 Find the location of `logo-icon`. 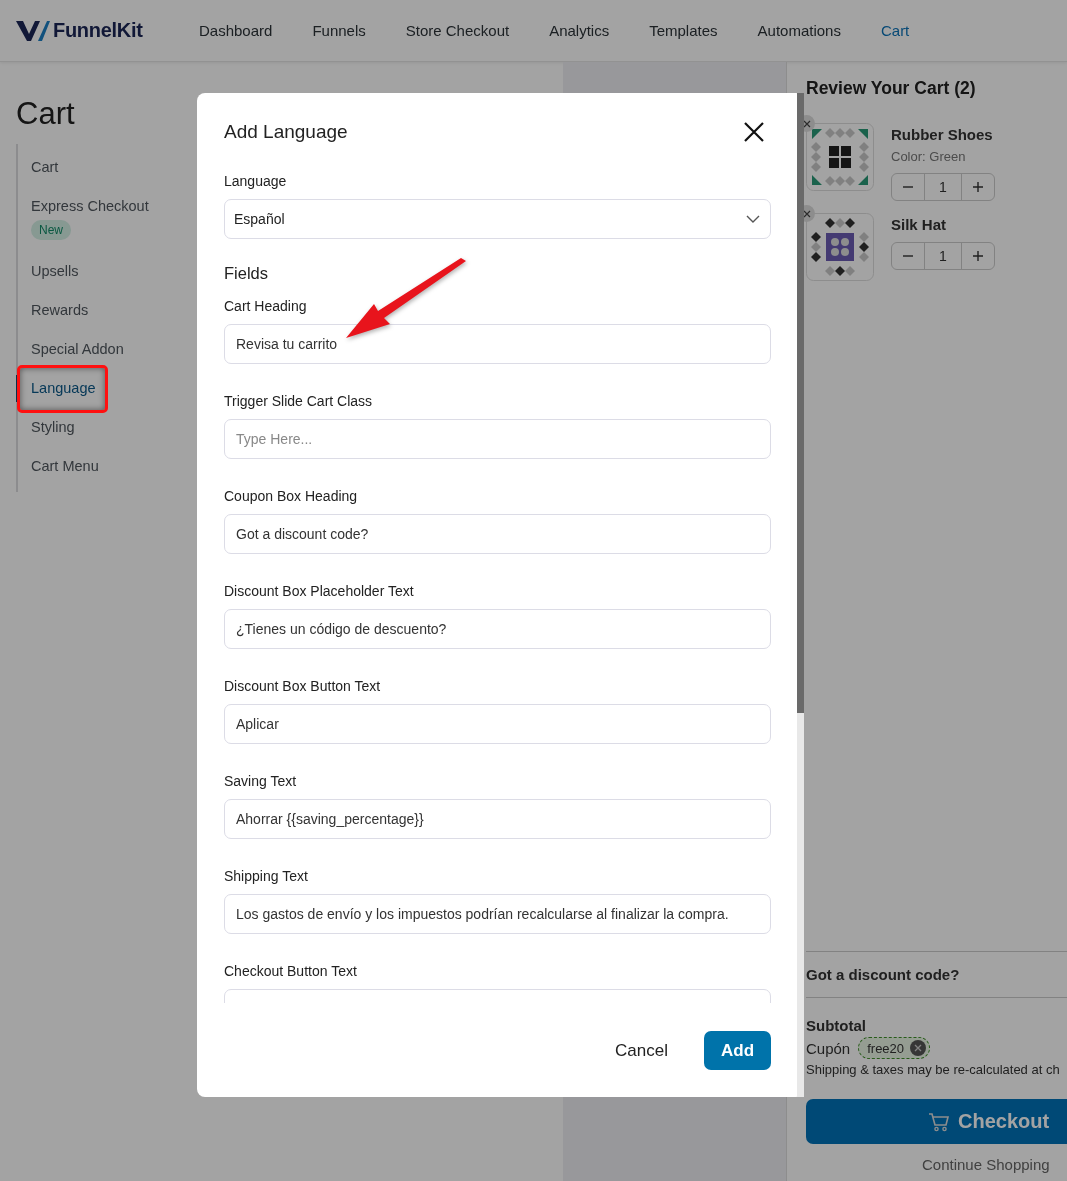

logo-icon is located at coordinates (33, 30).